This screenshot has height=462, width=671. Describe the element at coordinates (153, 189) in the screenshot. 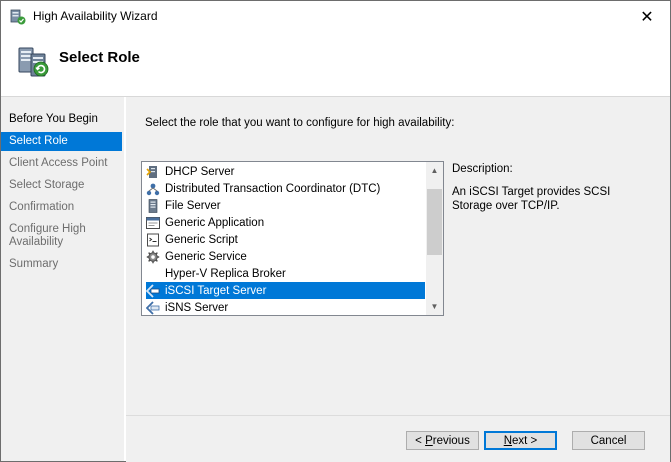

I see `dtc-icon` at that location.